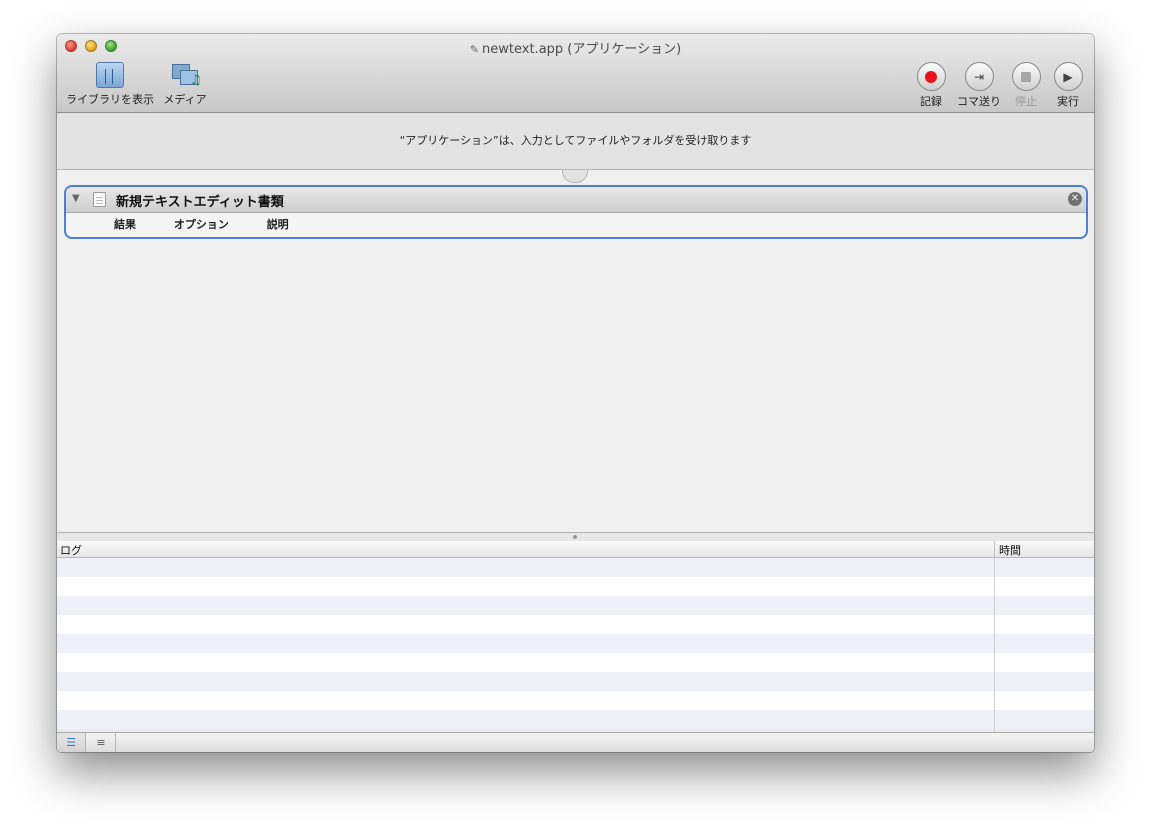  I want to click on workflow-input-connector, so click(575, 176).